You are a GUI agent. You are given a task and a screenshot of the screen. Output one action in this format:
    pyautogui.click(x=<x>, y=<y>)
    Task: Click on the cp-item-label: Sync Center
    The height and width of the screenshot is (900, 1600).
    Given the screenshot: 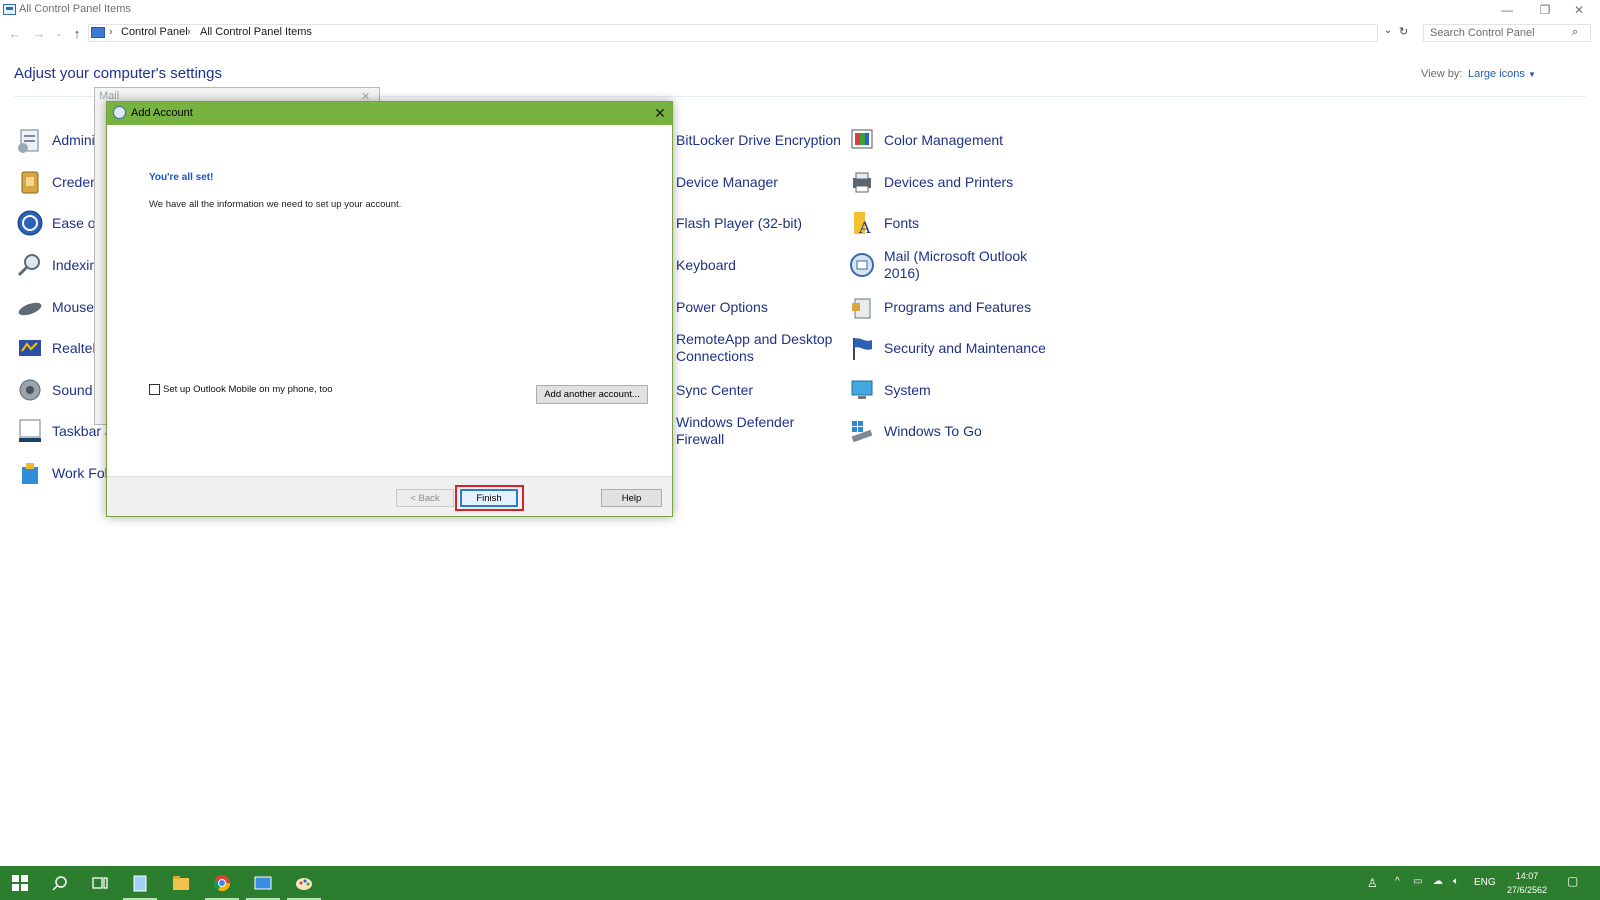 What is the action you would take?
    pyautogui.click(x=715, y=389)
    